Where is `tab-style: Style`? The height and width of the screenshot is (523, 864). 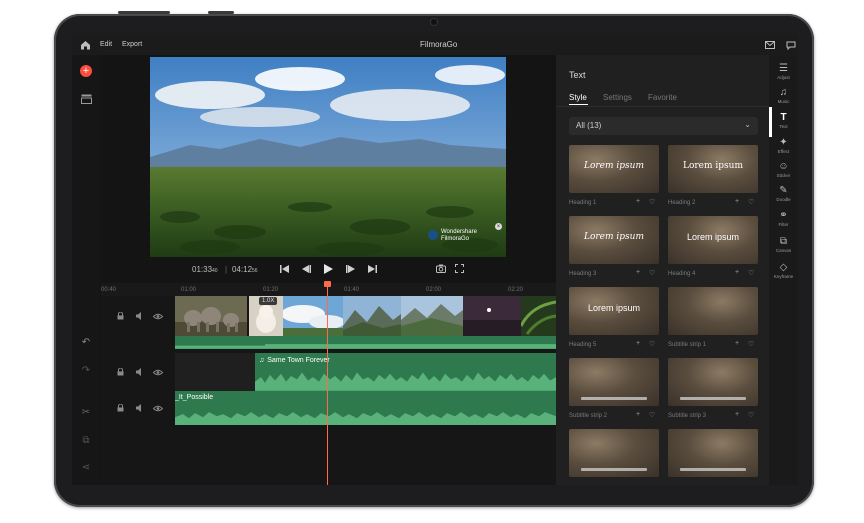
tab-style: Style is located at coordinates (578, 97).